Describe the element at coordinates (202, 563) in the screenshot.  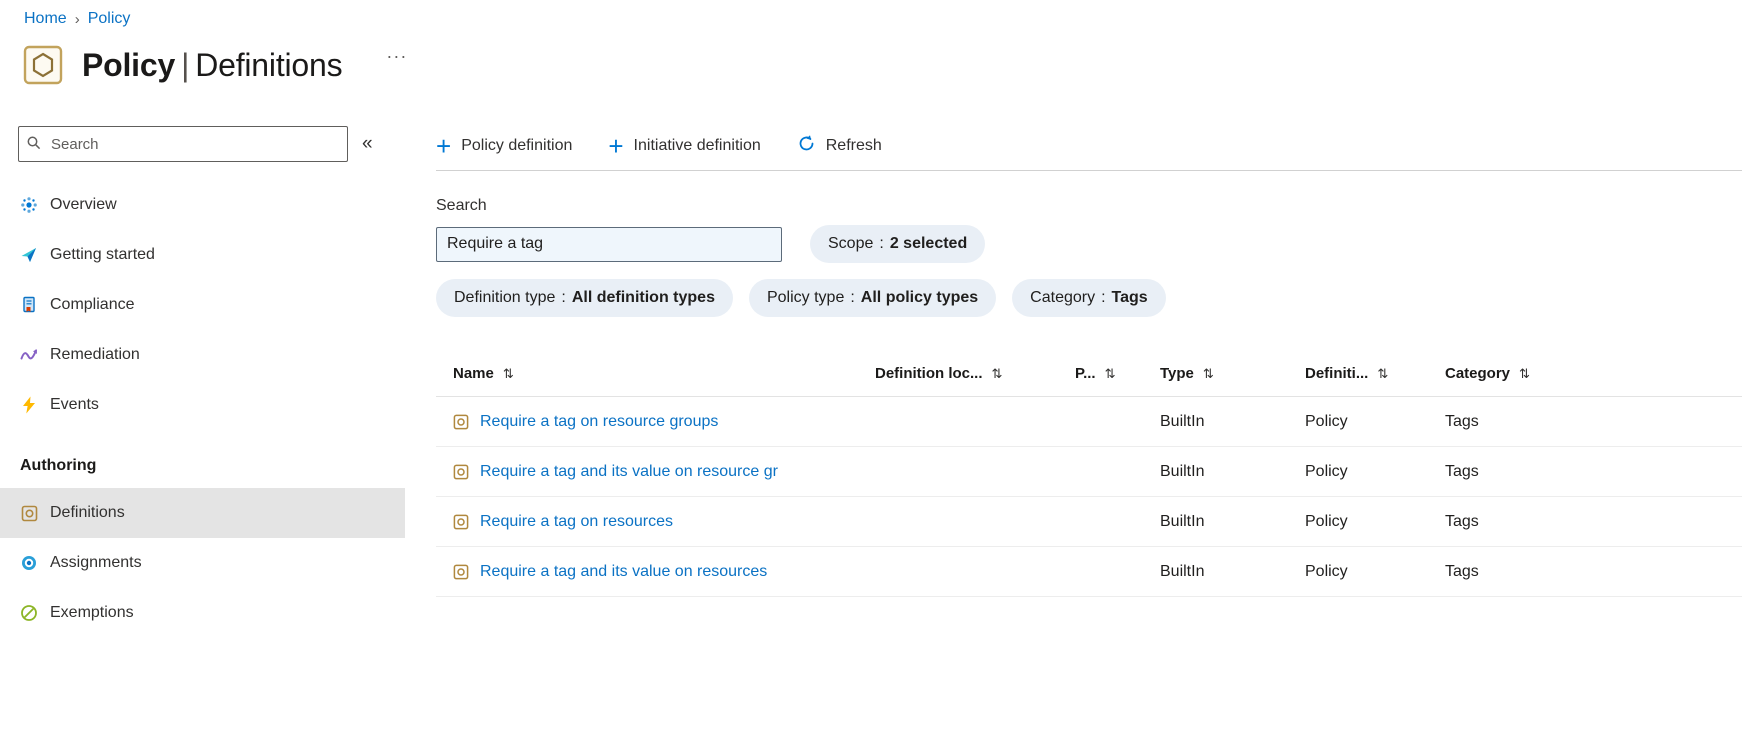
I see `sidebar-item-assignments: Assignments` at that location.